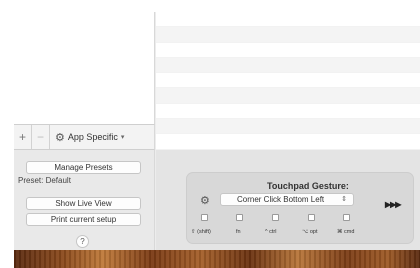  I want to click on remove-app-button: −, so click(41, 137).